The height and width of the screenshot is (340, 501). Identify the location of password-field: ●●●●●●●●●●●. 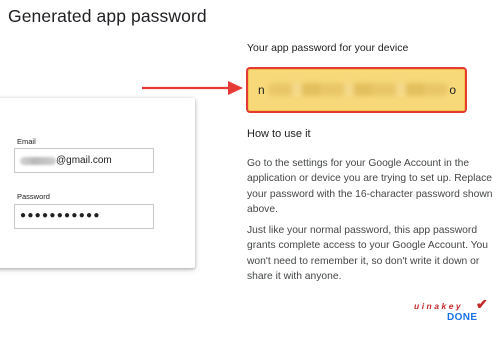
(84, 216).